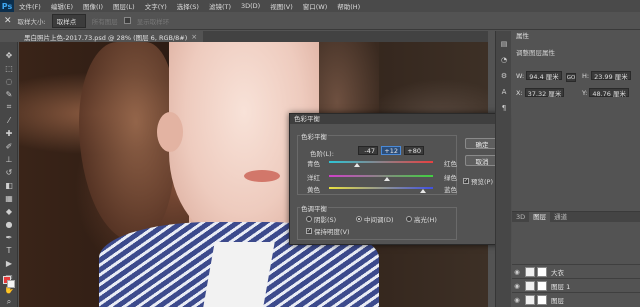  Describe the element at coordinates (576, 285) in the screenshot. I see `layer-row: ◉ 图层 1` at that location.